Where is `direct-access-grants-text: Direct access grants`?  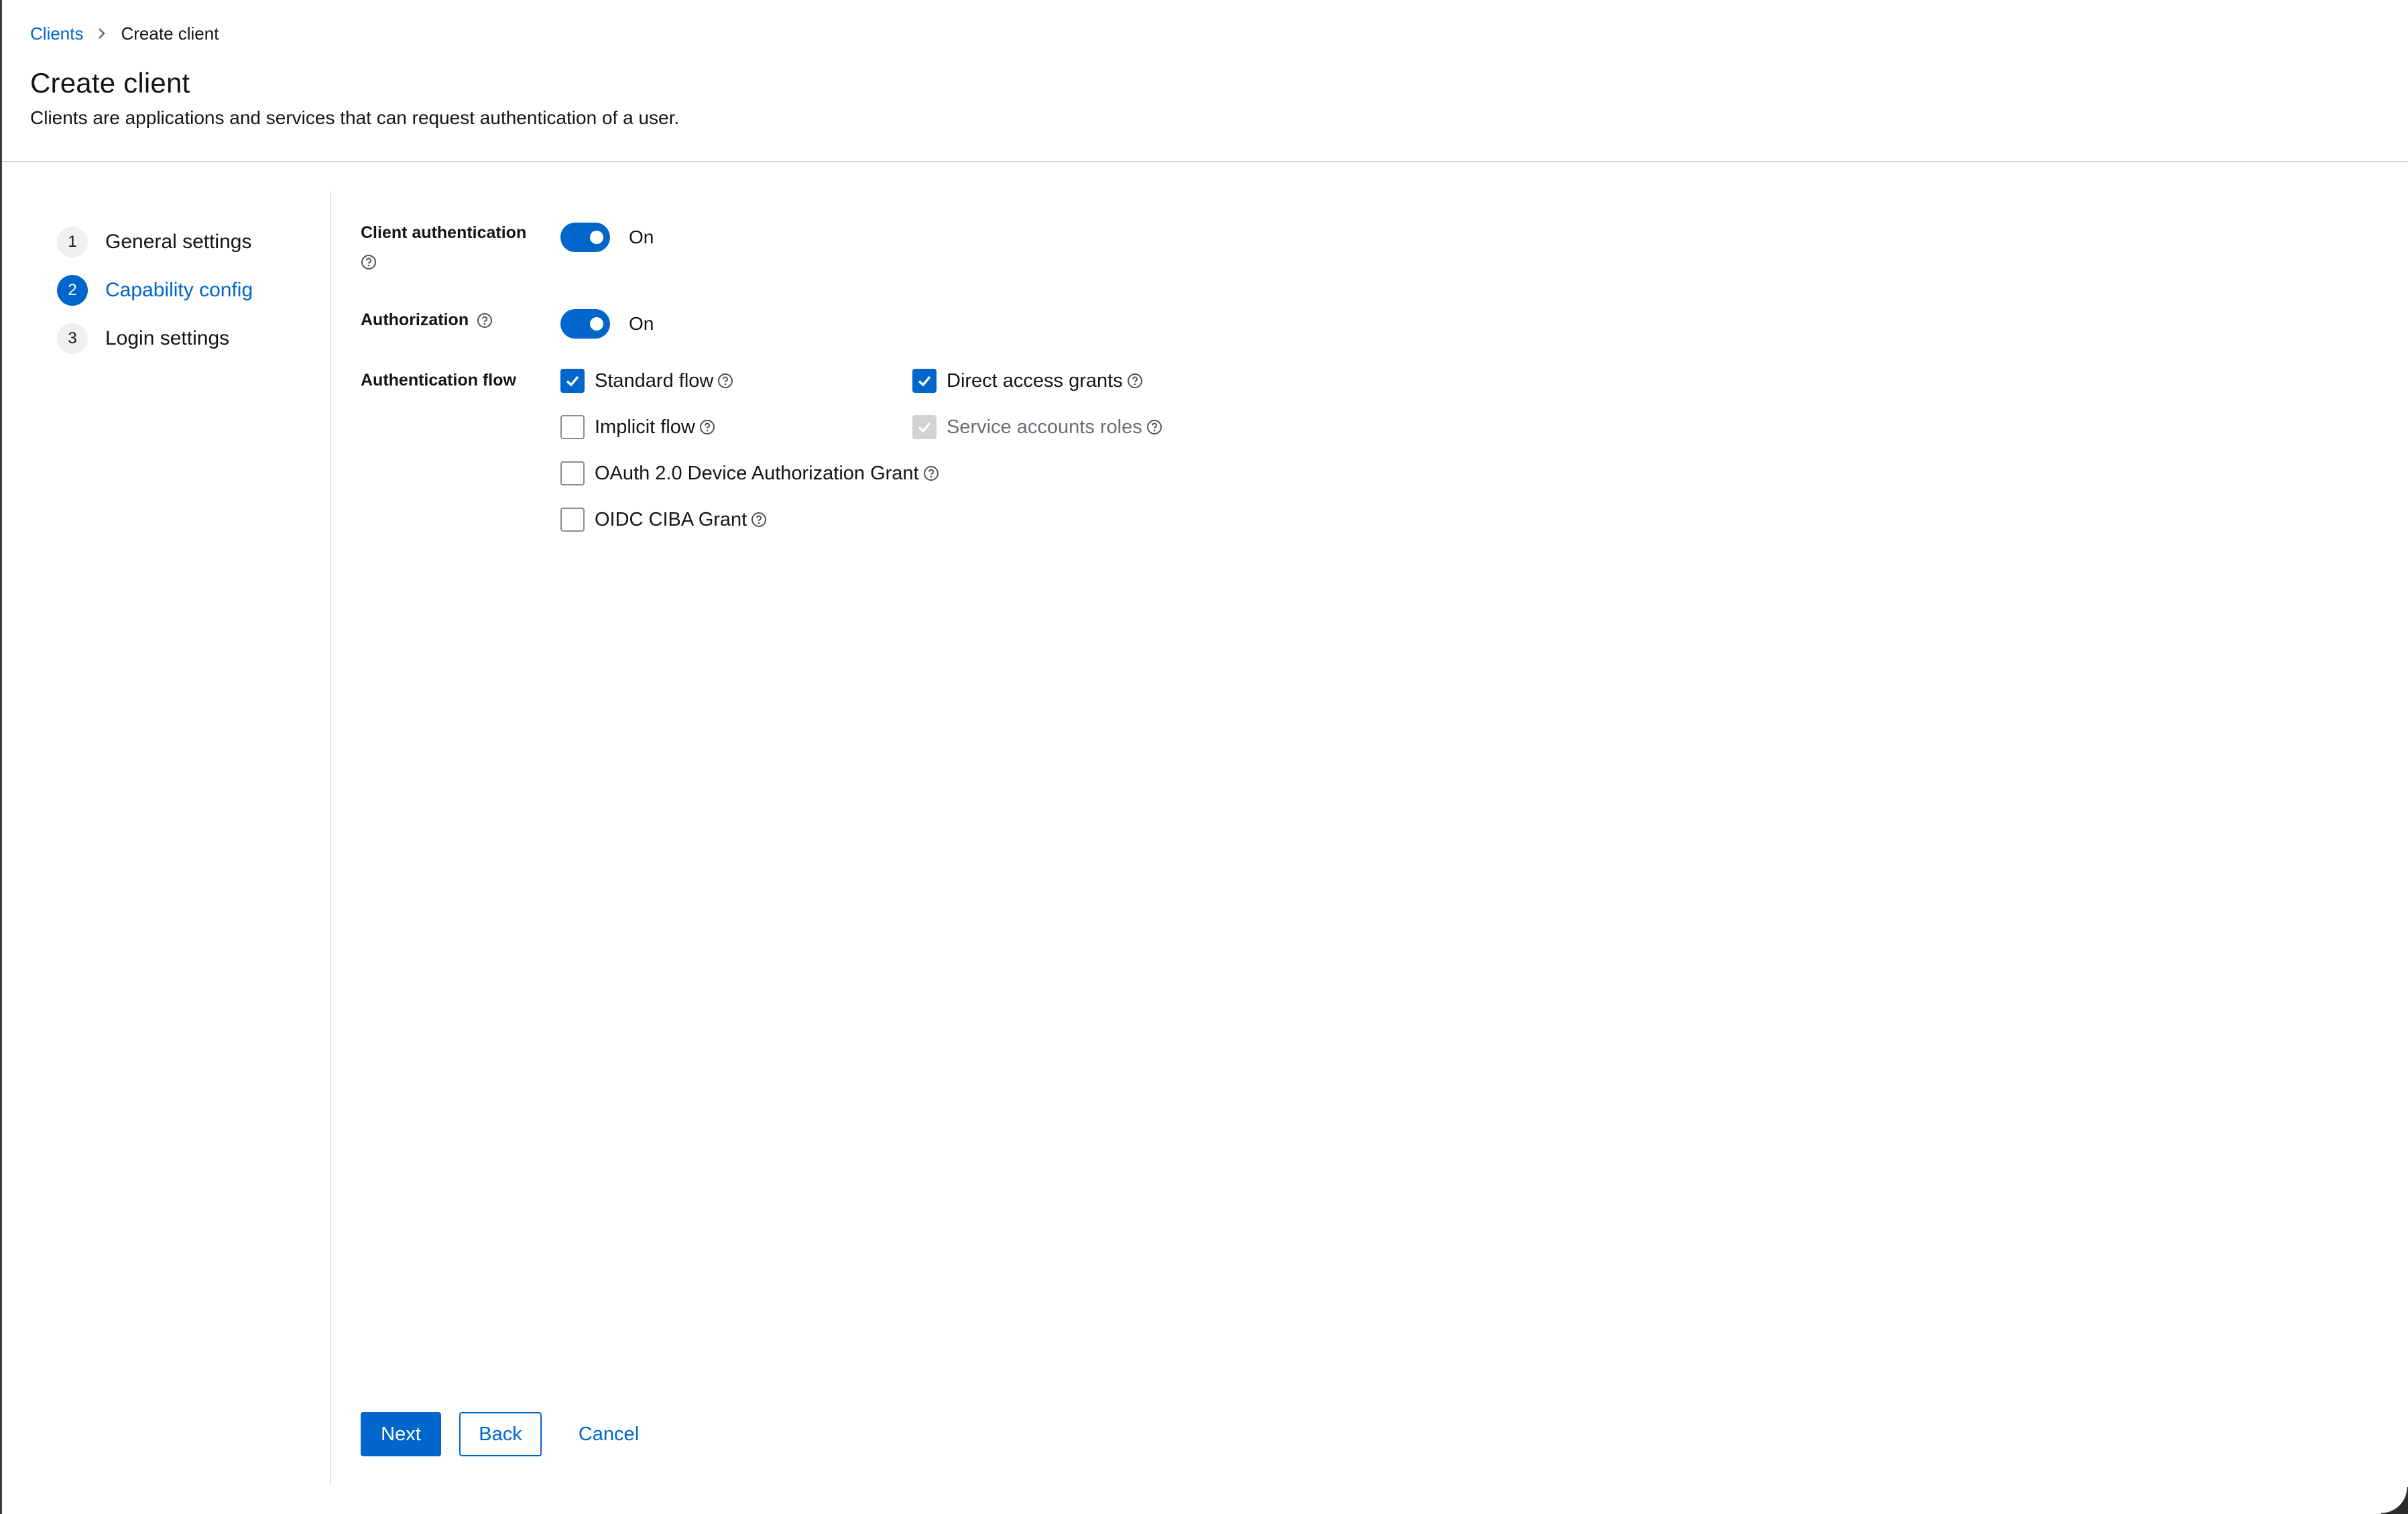
direct-access-grants-text: Direct access grants is located at coordinates (1035, 381).